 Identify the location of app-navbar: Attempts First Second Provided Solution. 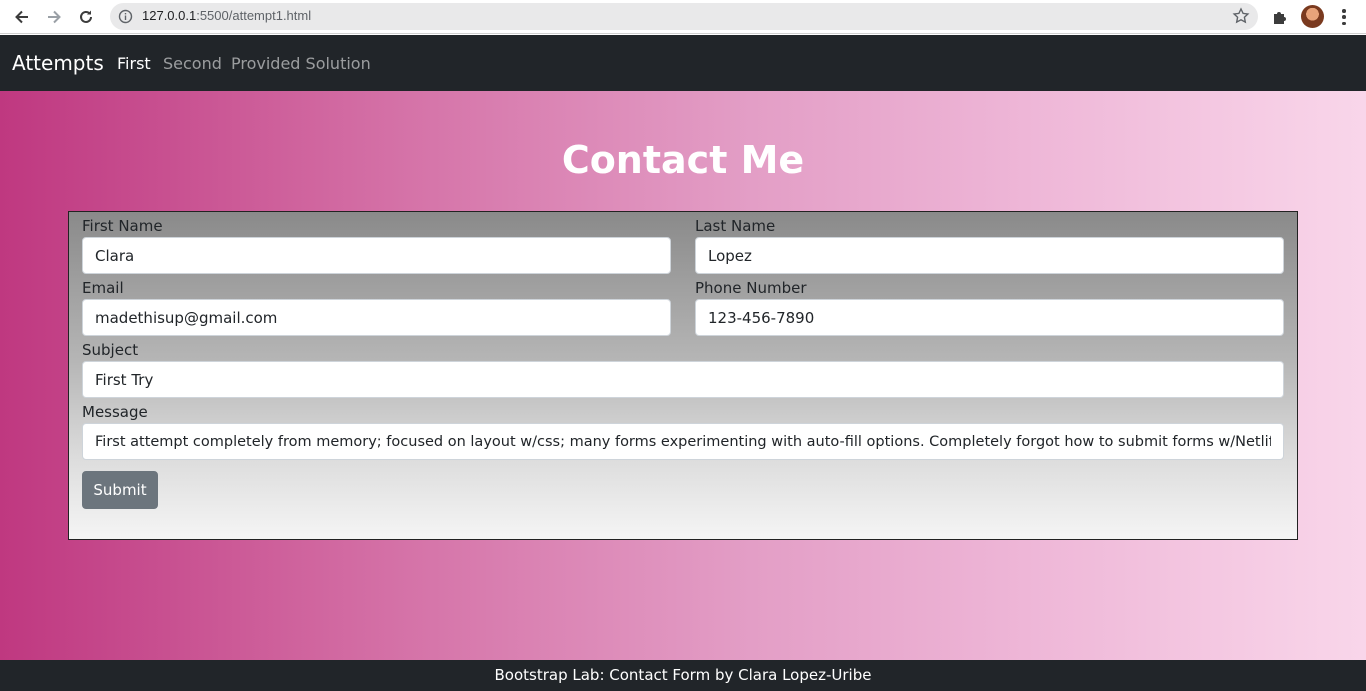
(683, 63).